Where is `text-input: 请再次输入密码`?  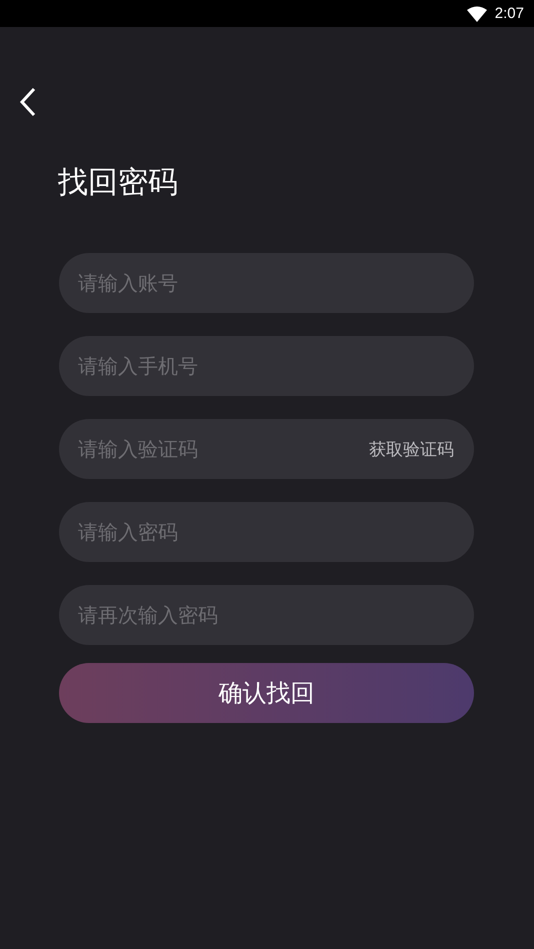 text-input: 请再次输入密码 is located at coordinates (266, 615).